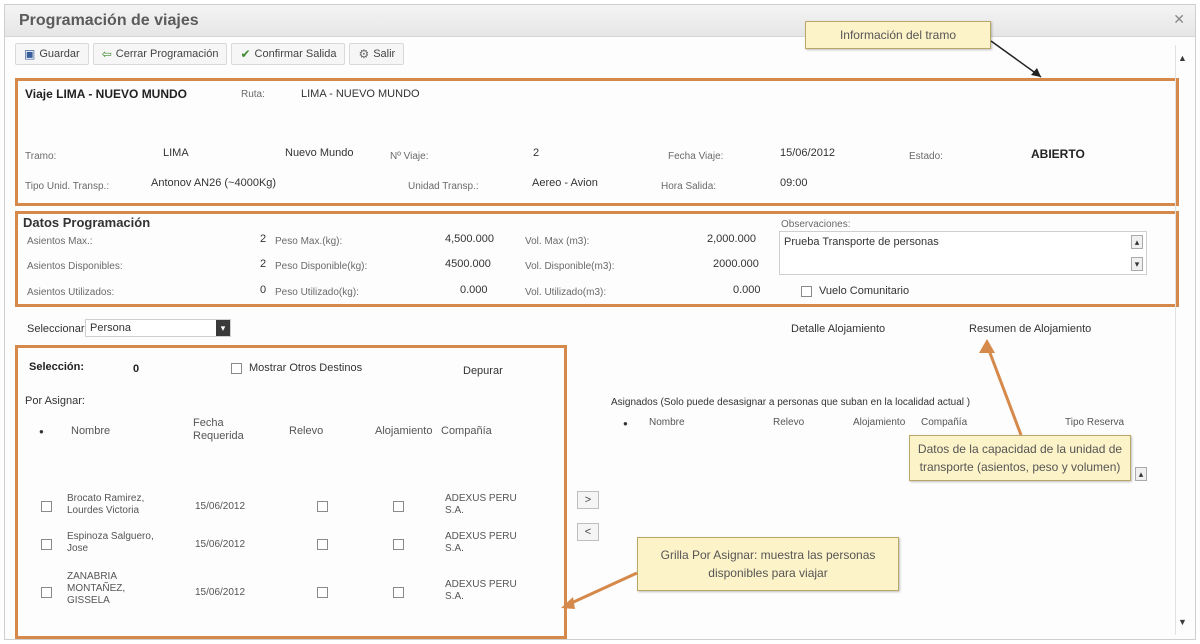 The image size is (1200, 644). Describe the element at coordinates (309, 241) in the screenshot. I see `weight-max-label: Peso Max.(kg):` at that location.